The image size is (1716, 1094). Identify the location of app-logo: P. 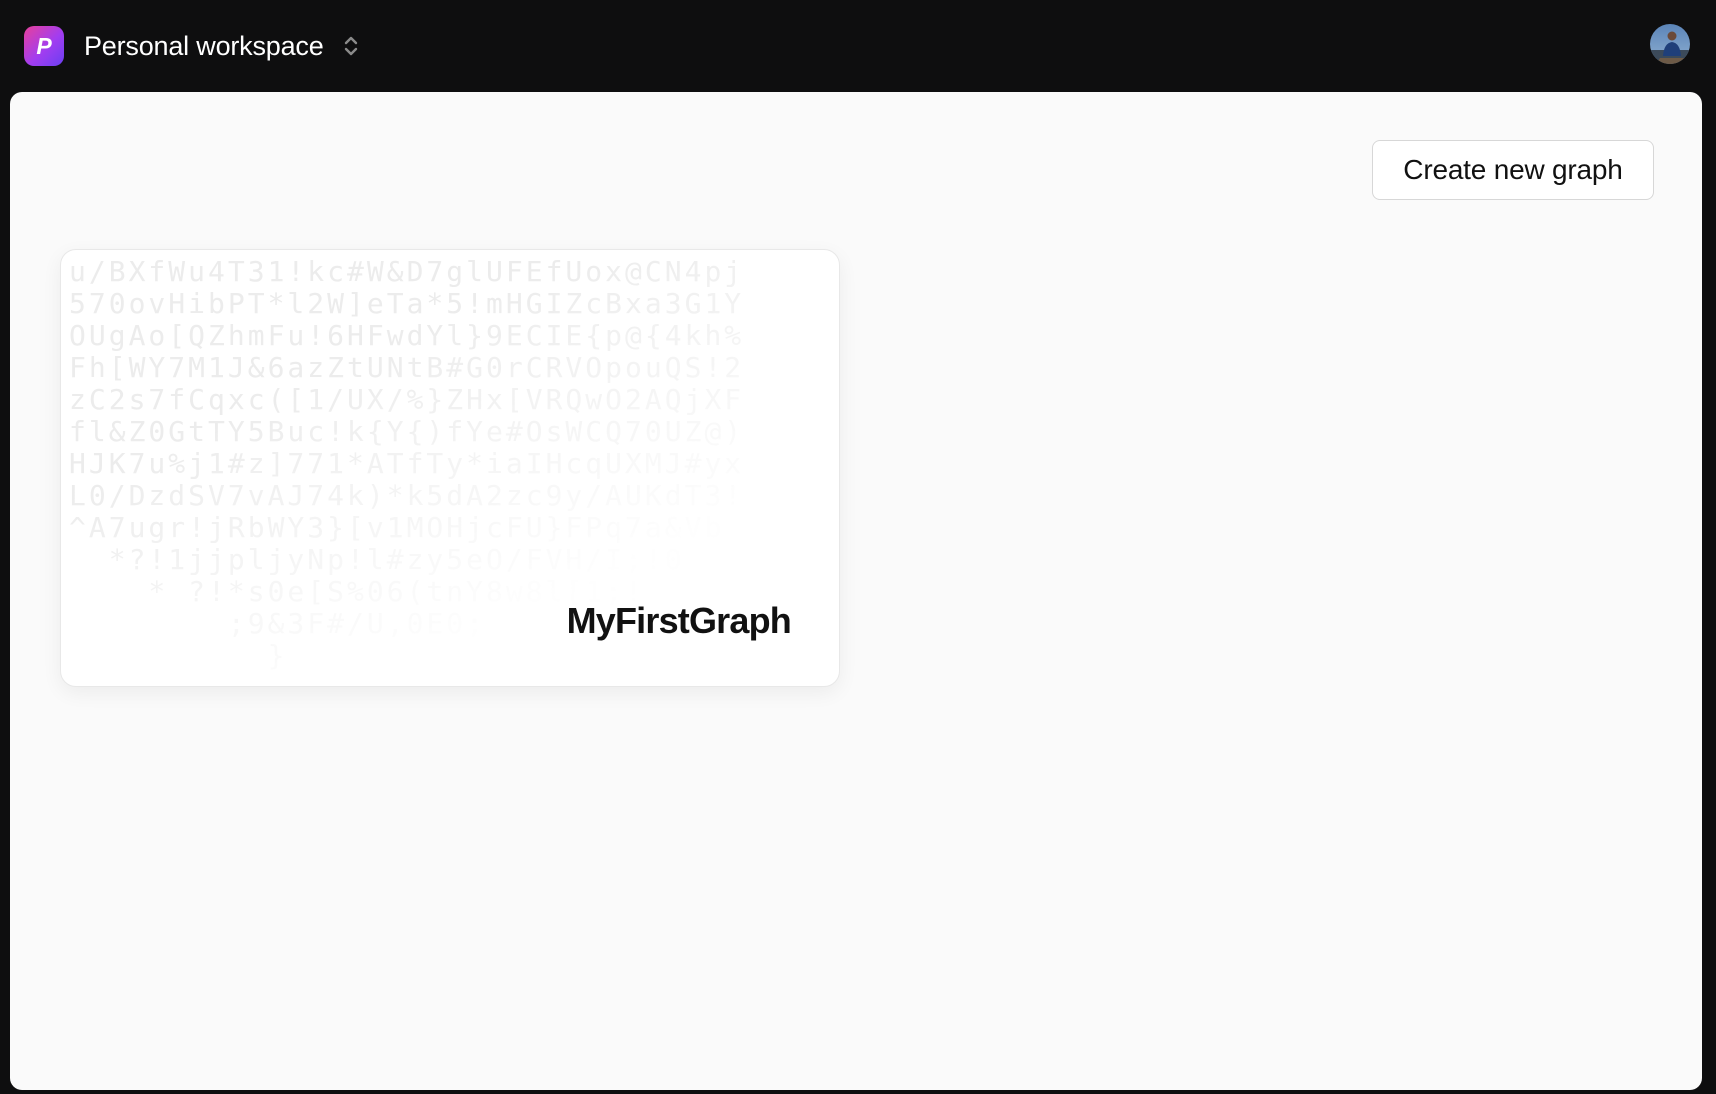
(44, 46).